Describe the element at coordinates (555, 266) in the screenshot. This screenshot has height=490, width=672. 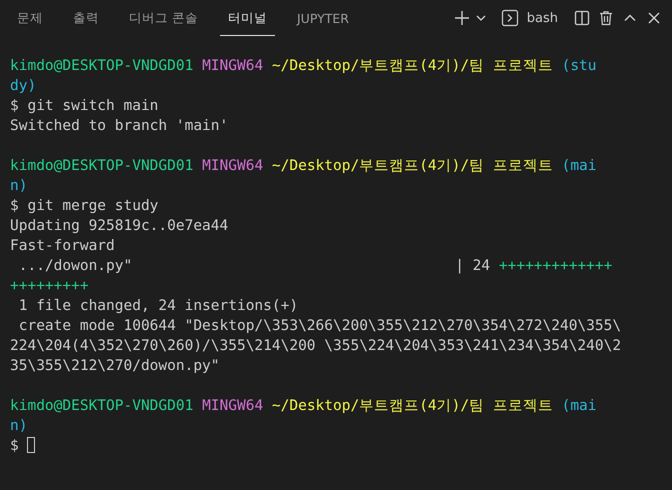
I see `diffstat-text: +++++++++++++` at that location.